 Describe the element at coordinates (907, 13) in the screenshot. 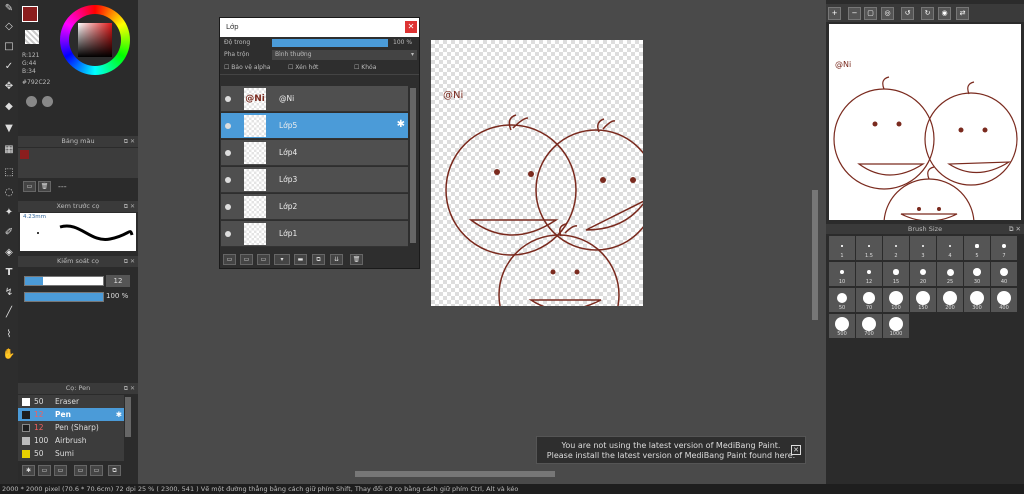

I see `rotate-left-icon: ↺` at that location.